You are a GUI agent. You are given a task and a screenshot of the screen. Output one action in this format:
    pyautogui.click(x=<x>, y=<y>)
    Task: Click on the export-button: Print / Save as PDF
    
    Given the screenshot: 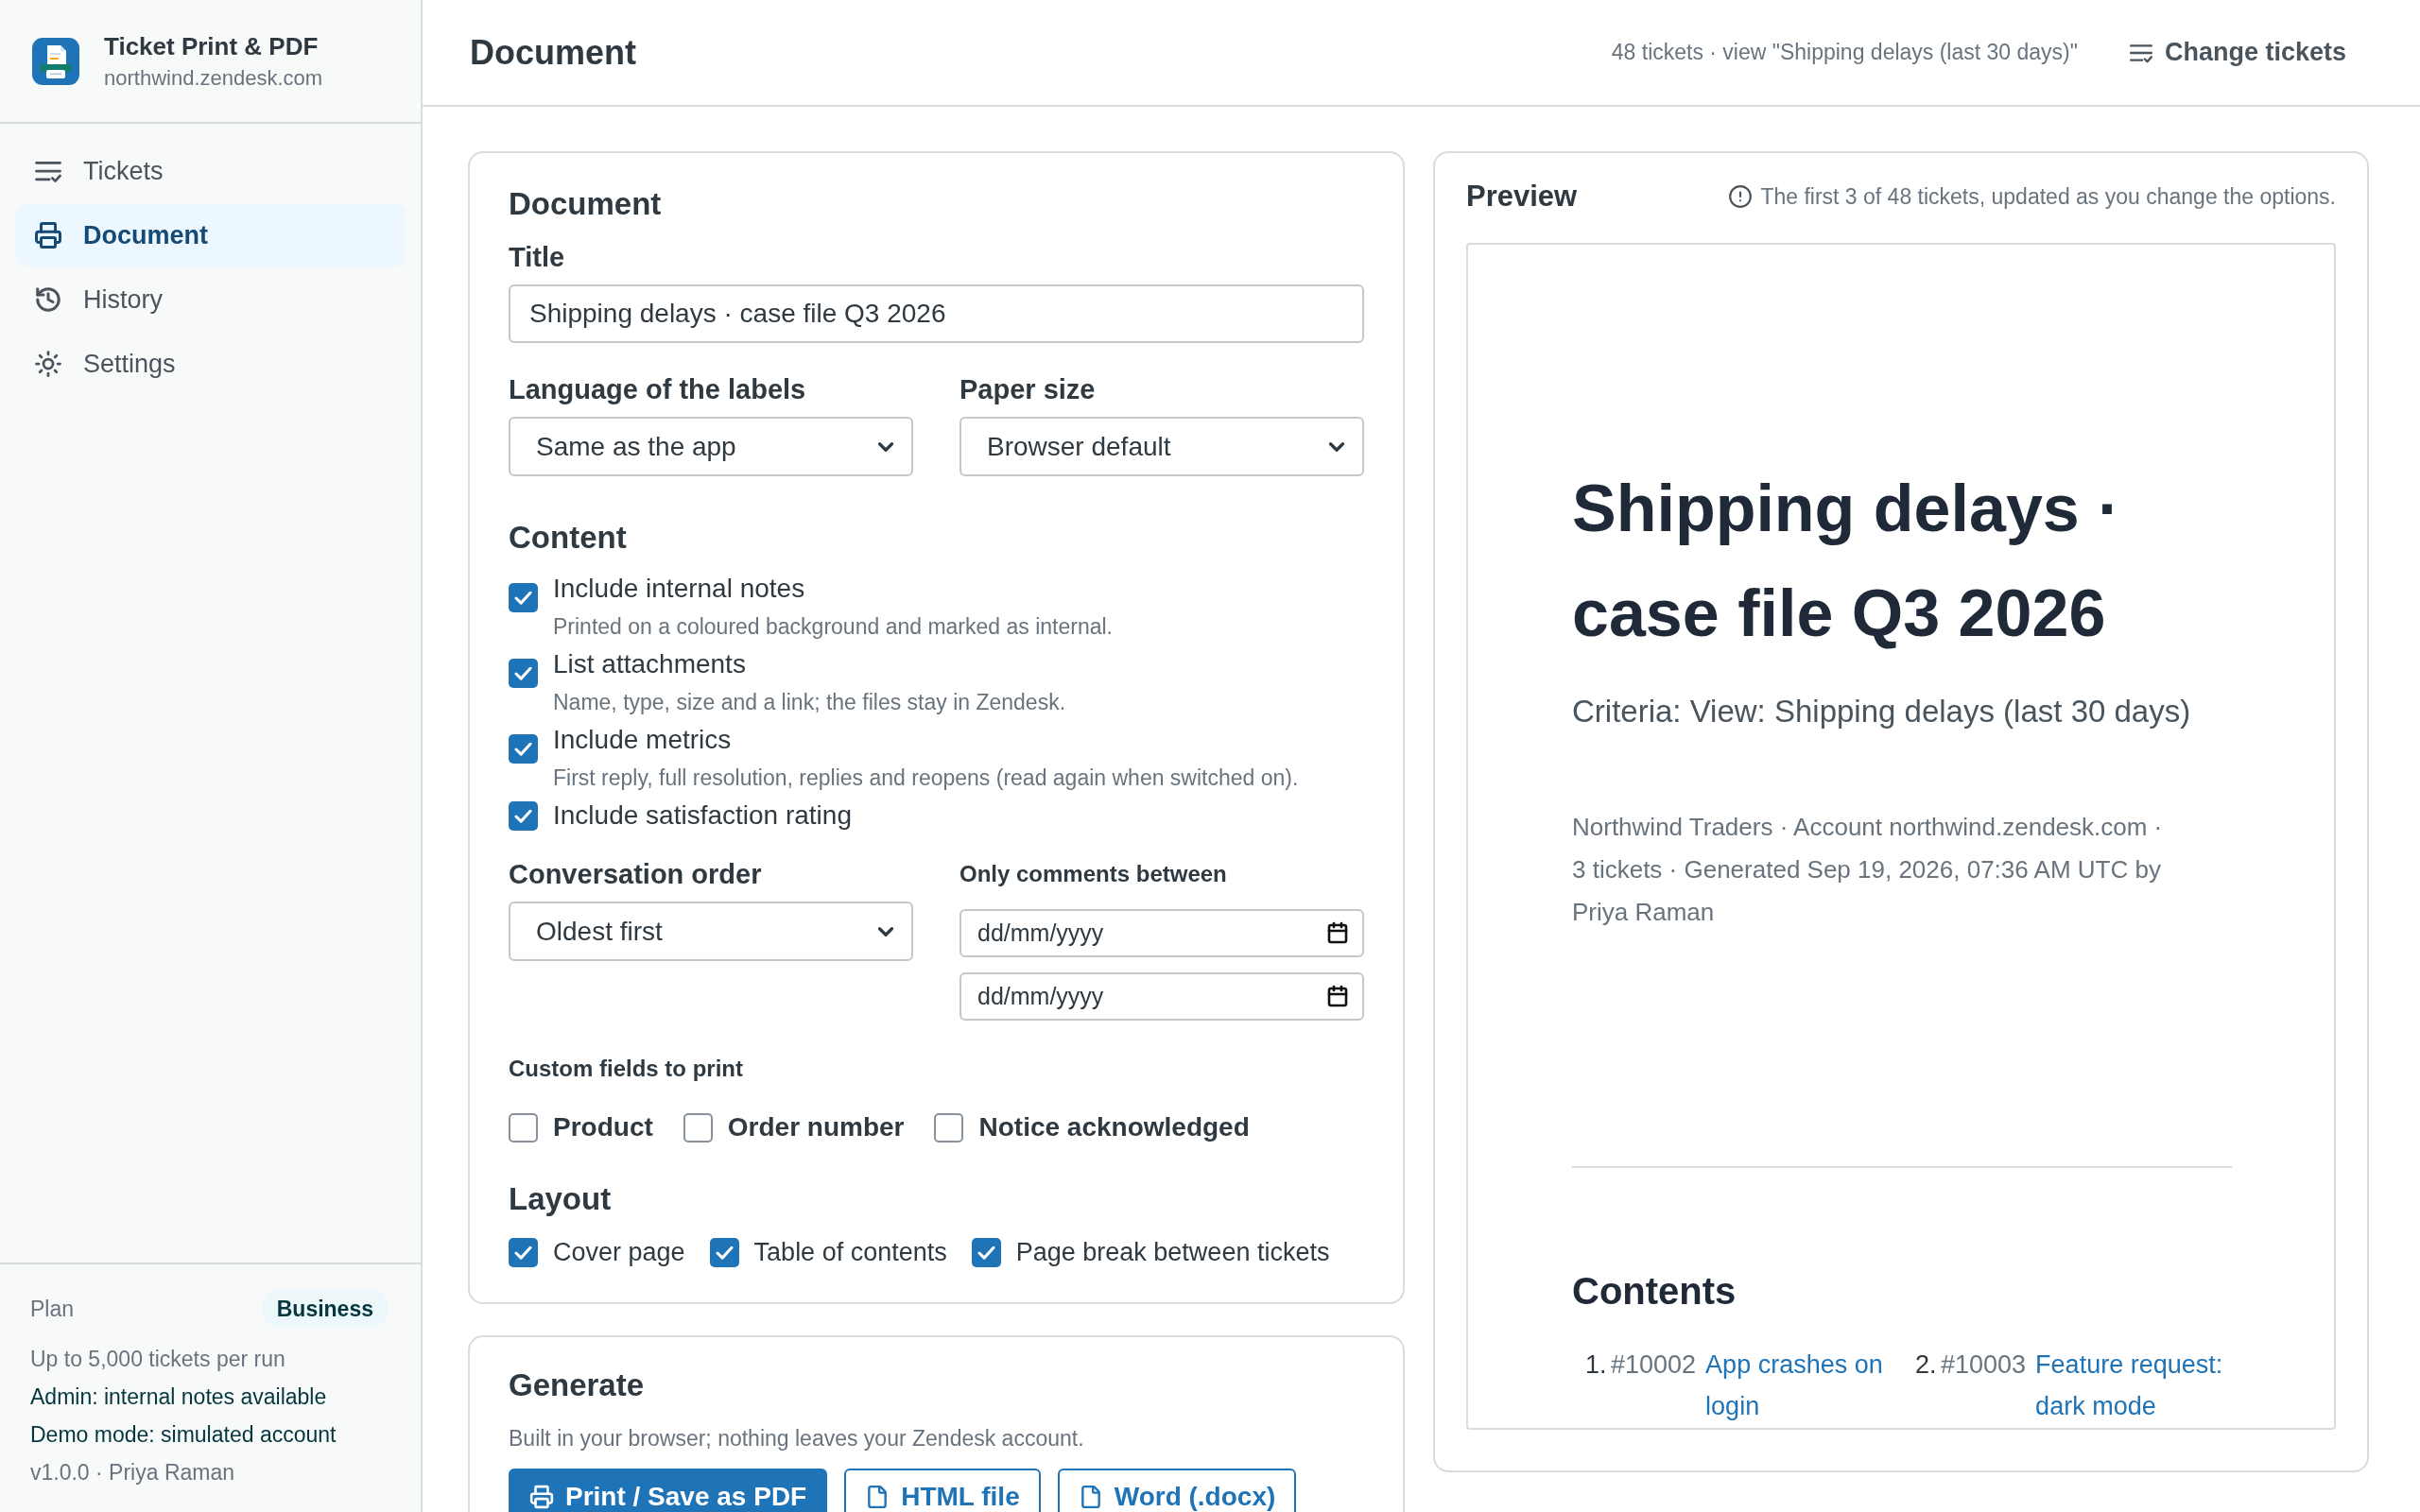 What is the action you would take?
    pyautogui.click(x=668, y=1490)
    